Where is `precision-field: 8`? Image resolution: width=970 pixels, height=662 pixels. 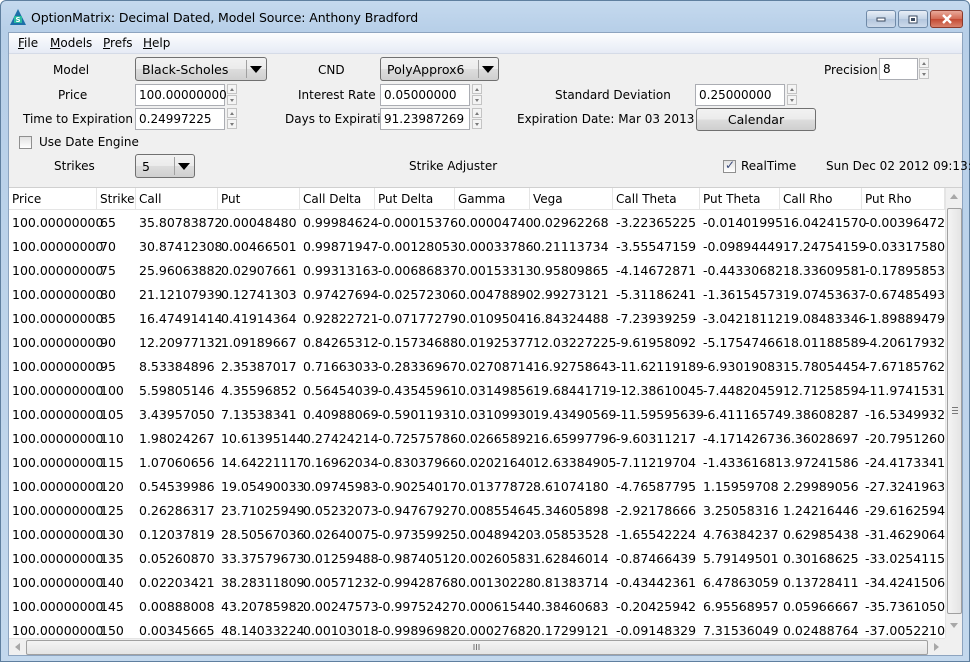
precision-field: 8 is located at coordinates (898, 69).